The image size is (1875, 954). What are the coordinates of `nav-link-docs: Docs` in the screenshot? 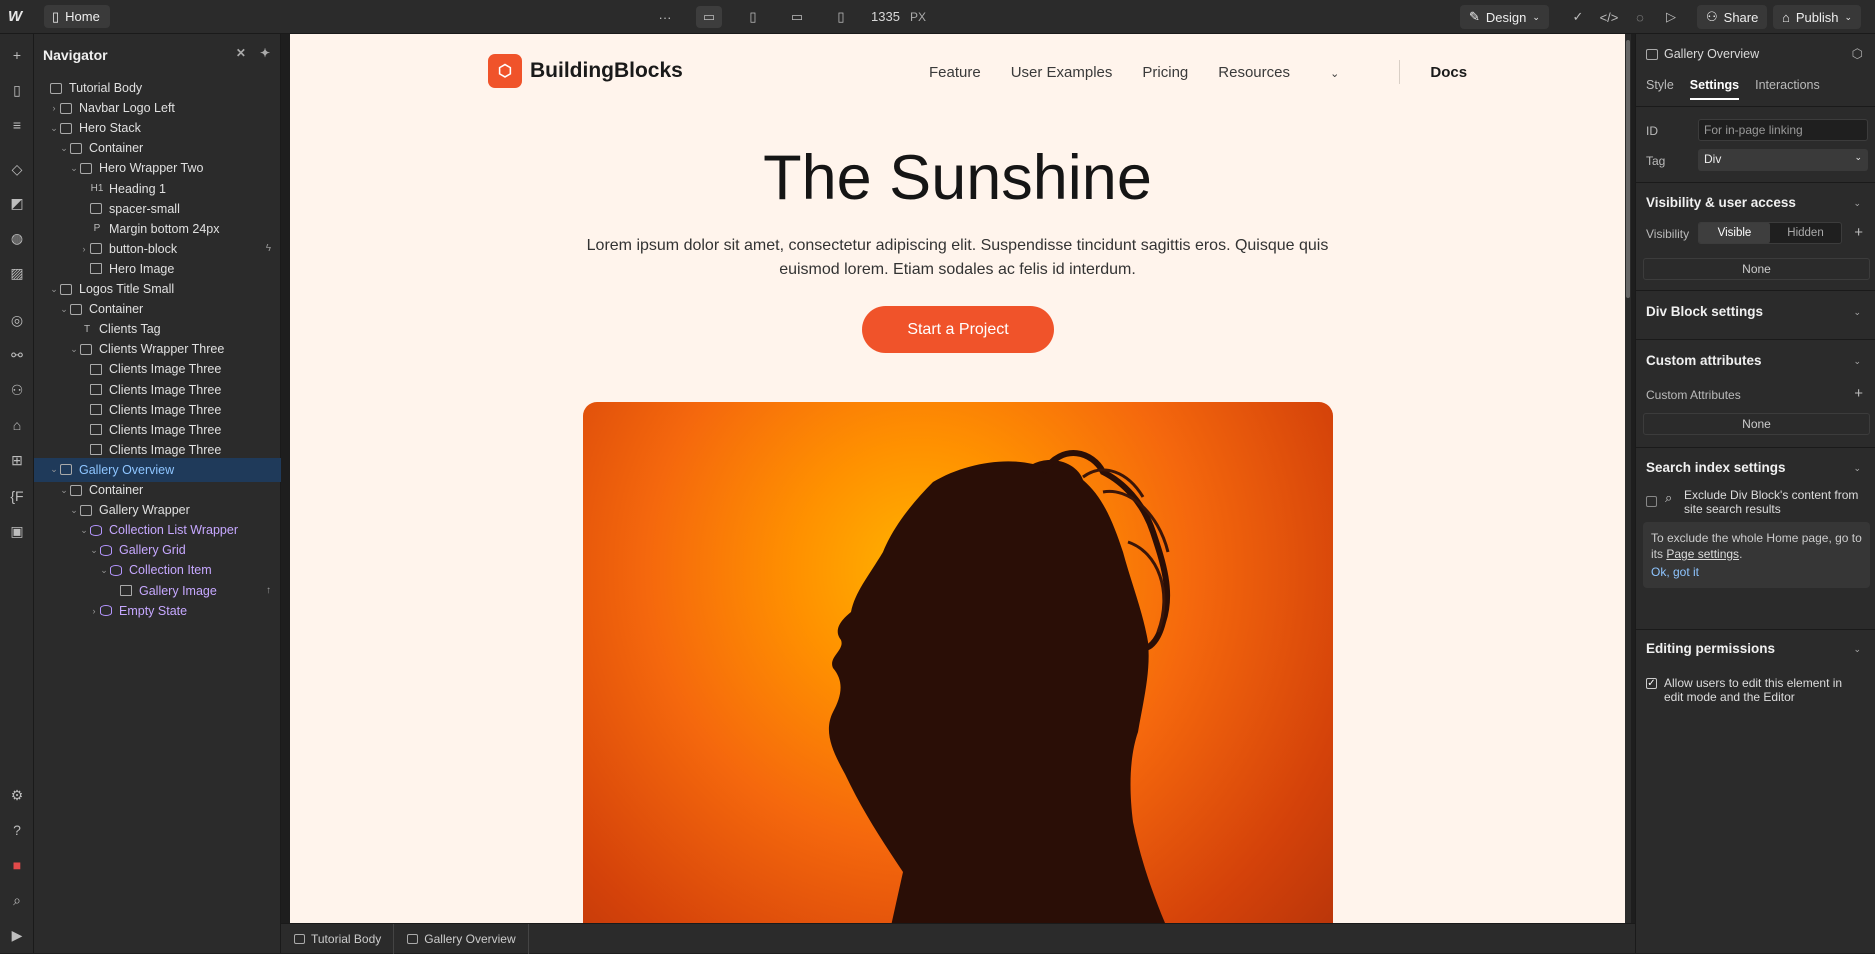 It's located at (1448, 72).